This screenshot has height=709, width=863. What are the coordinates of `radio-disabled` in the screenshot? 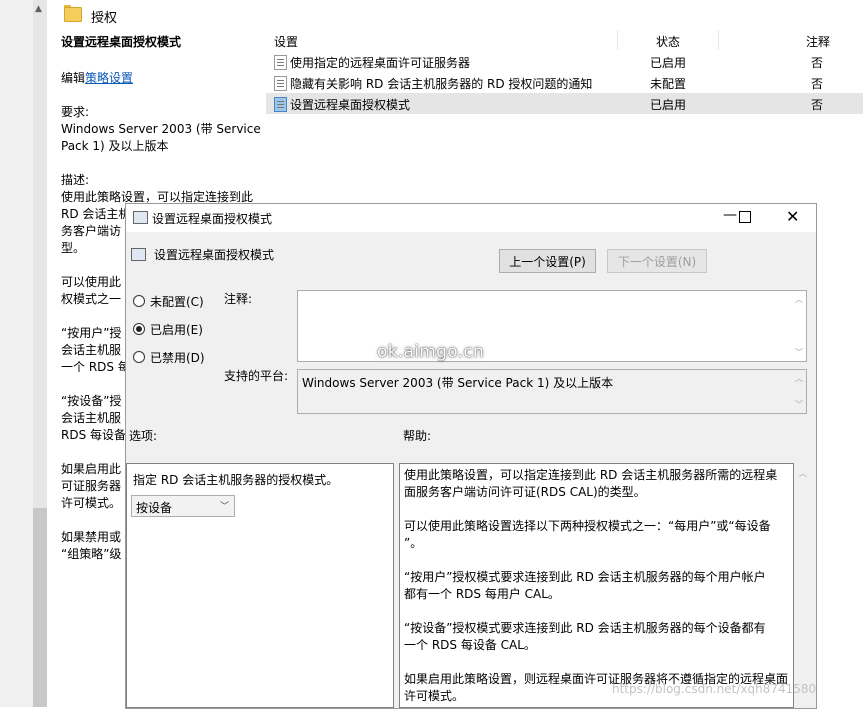 It's located at (139, 357).